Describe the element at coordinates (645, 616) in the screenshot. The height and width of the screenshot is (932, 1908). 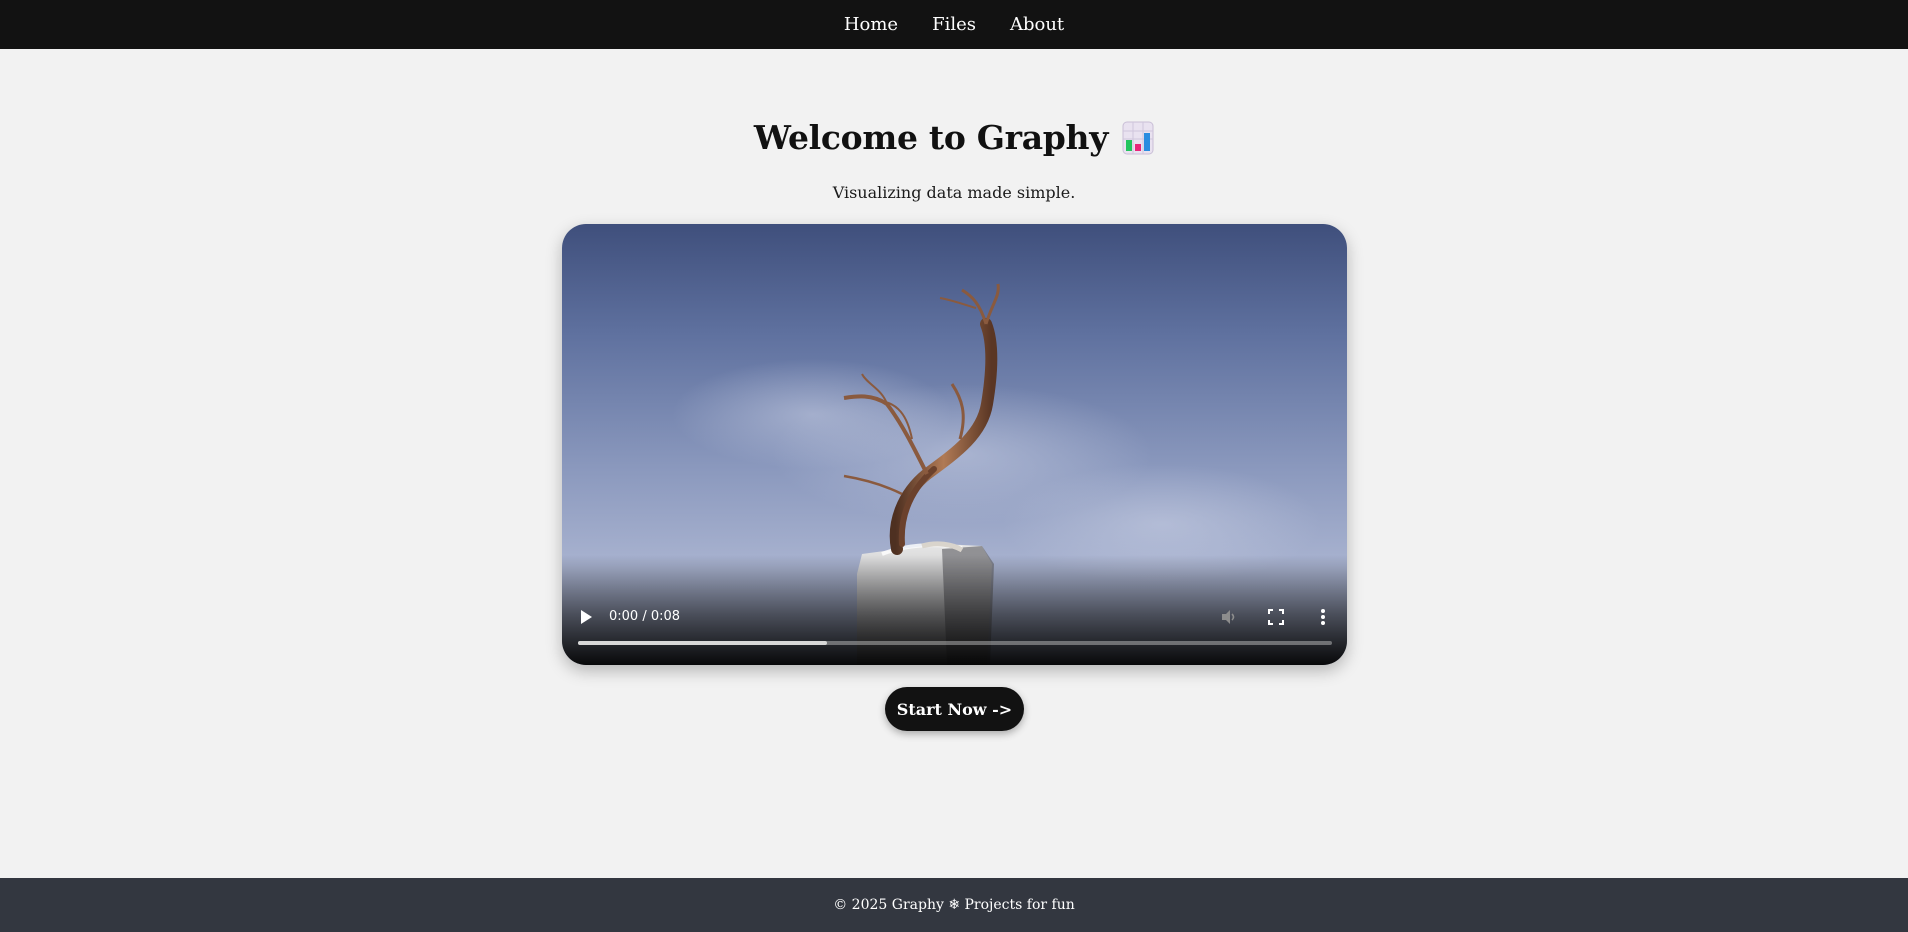
I see `video-time-display: 0:00 / 0:08` at that location.